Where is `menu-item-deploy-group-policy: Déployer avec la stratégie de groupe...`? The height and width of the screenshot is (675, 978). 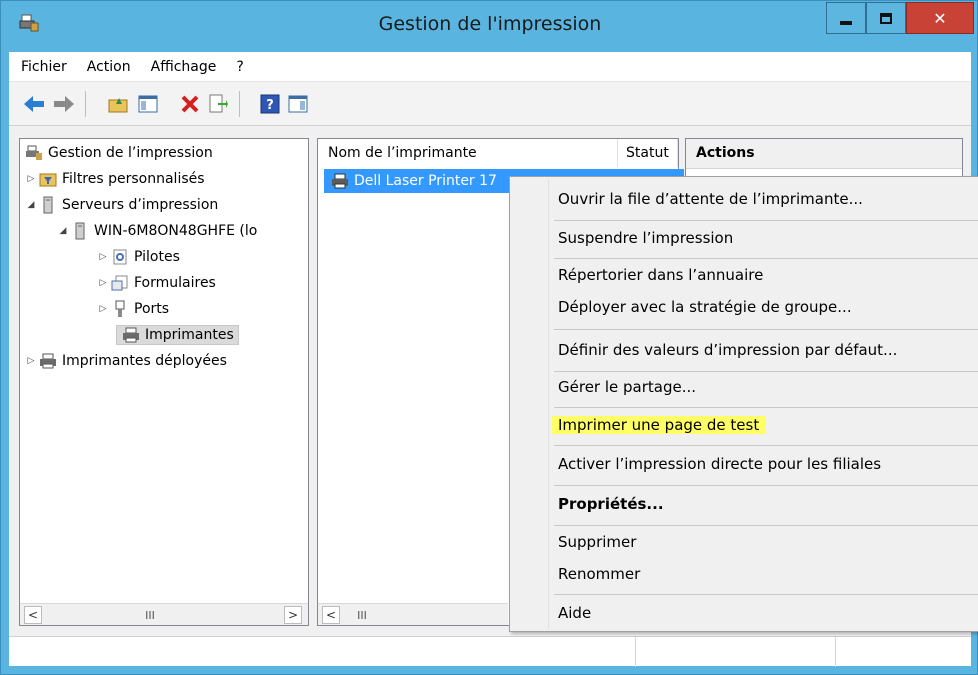
menu-item-deploy-group-policy: Déployer avec la stratégie de groupe... is located at coordinates (705, 307).